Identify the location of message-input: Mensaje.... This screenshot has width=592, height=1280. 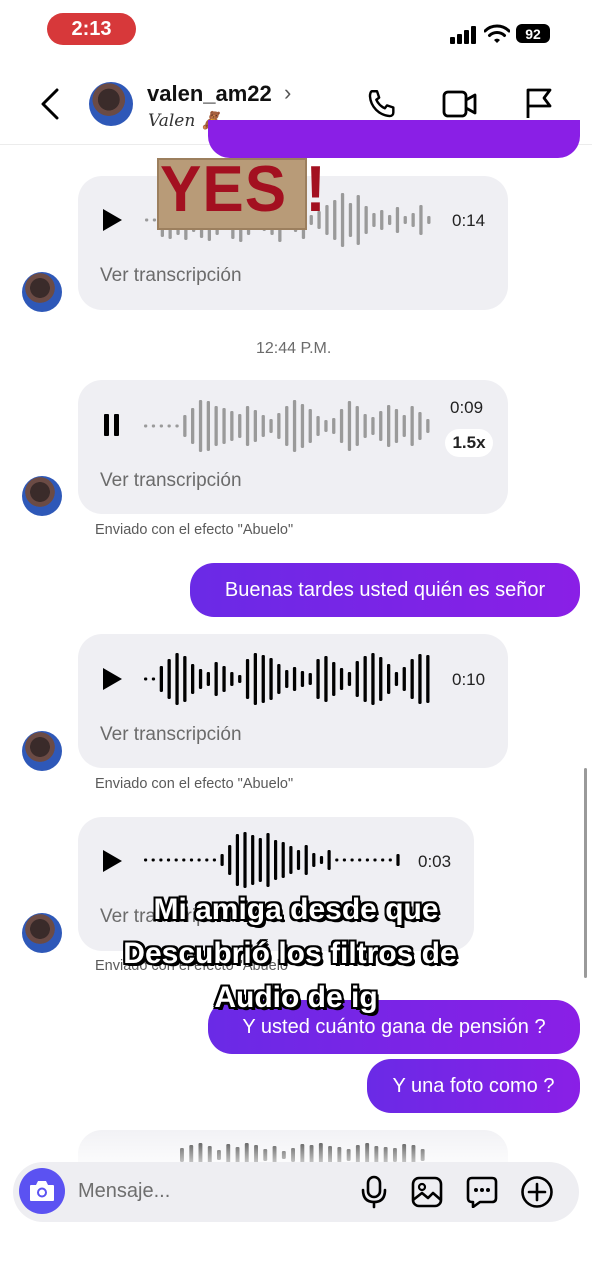
(124, 1191).